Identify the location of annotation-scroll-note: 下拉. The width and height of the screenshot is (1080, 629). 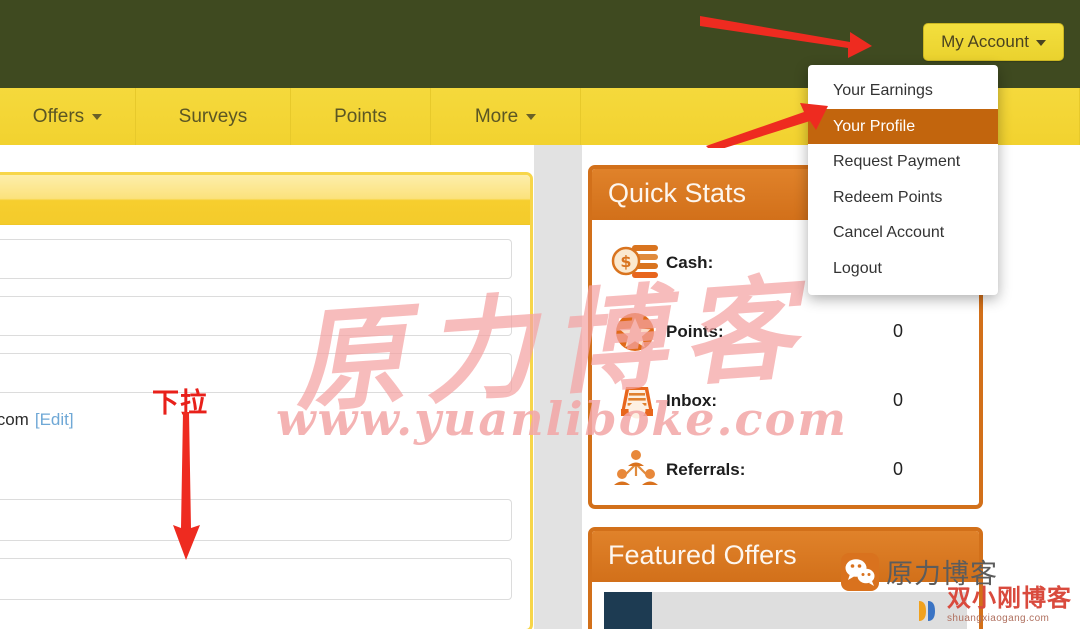
(180, 403).